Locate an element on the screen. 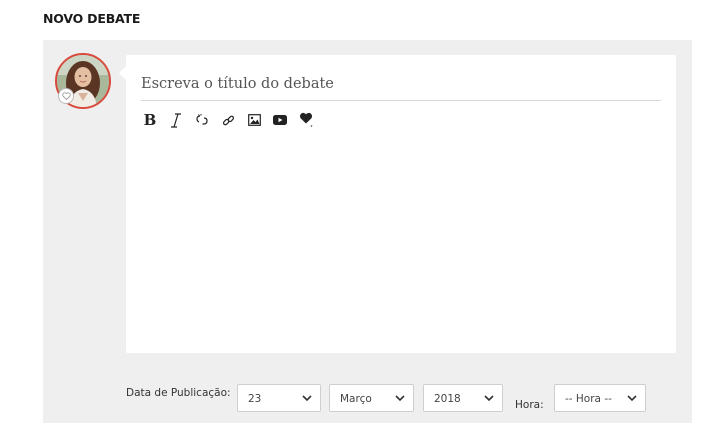 The height and width of the screenshot is (423, 720). youtube-icon is located at coordinates (280, 120).